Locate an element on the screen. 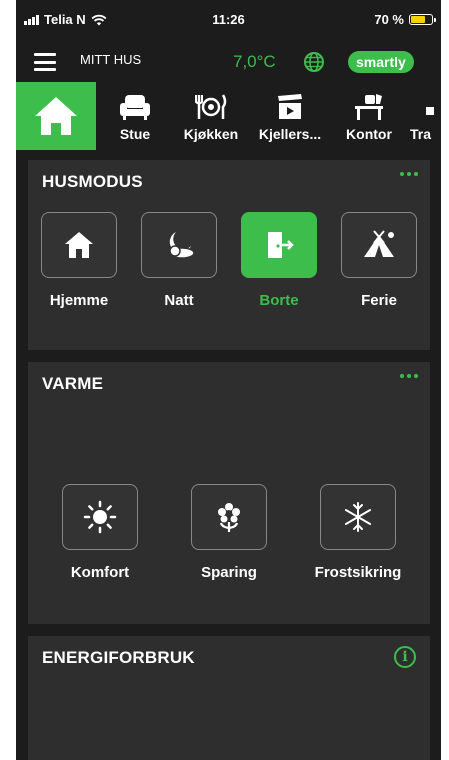 The height and width of the screenshot is (760, 449). battery-icon is located at coordinates (422, 19).